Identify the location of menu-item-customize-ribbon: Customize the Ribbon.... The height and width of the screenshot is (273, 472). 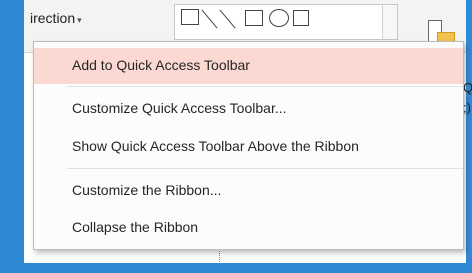
(248, 191).